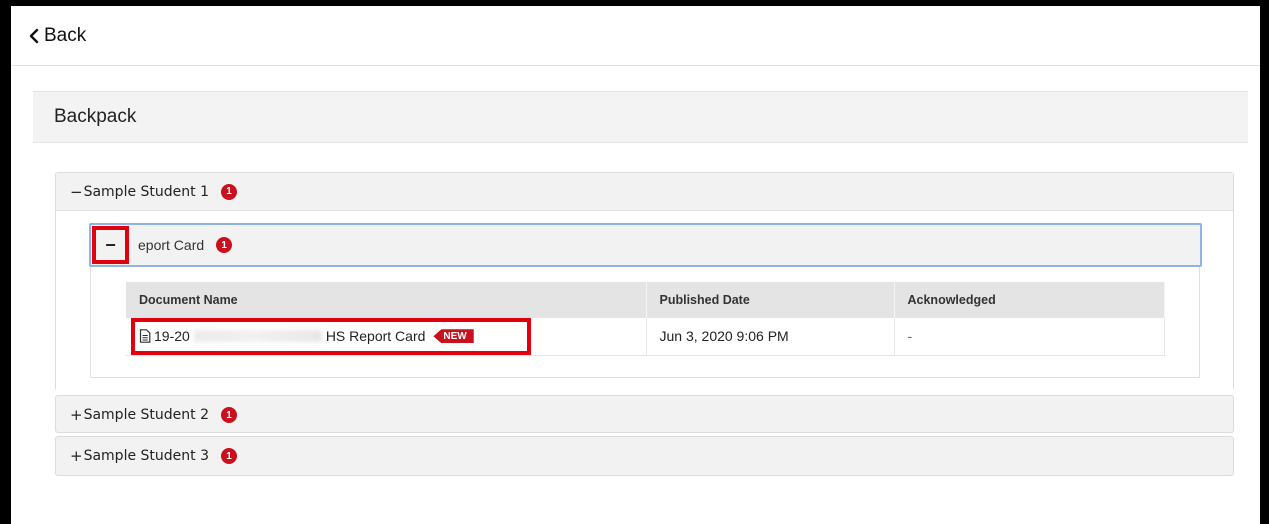  I want to click on chevron-left-icon, so click(34, 35).